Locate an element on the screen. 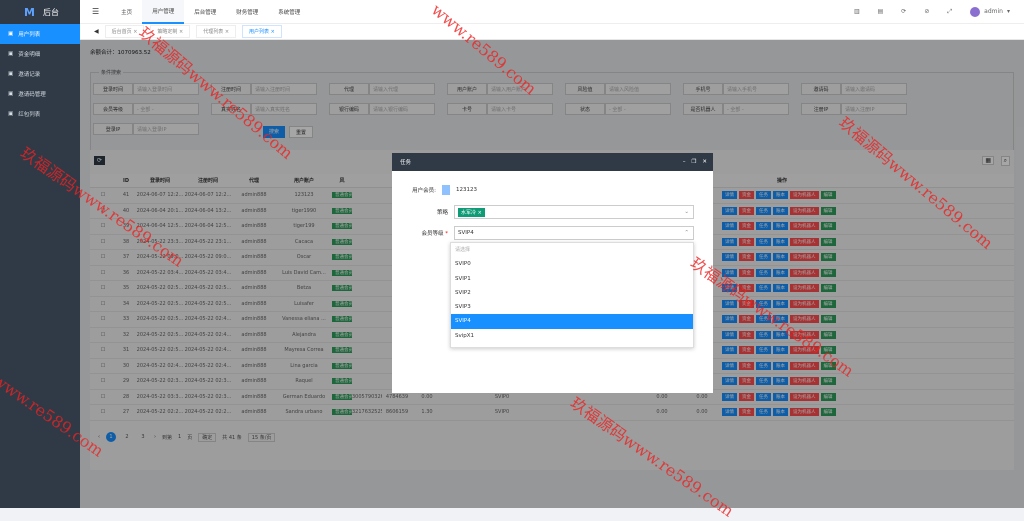  sidebar-item-3: ▣ 邀请码管理 is located at coordinates (40, 94).